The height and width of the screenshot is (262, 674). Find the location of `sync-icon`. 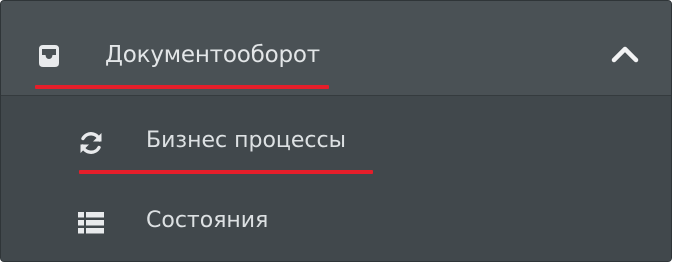

sync-icon is located at coordinates (91, 143).